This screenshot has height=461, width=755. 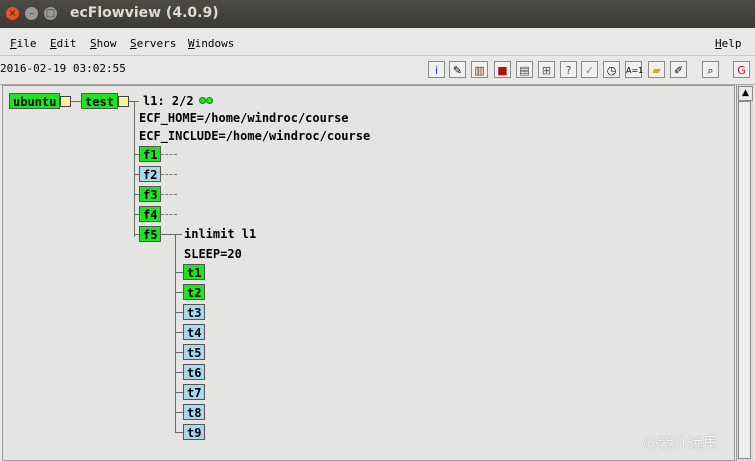 What do you see at coordinates (99, 101) in the screenshot?
I see `suite-node: test` at bounding box center [99, 101].